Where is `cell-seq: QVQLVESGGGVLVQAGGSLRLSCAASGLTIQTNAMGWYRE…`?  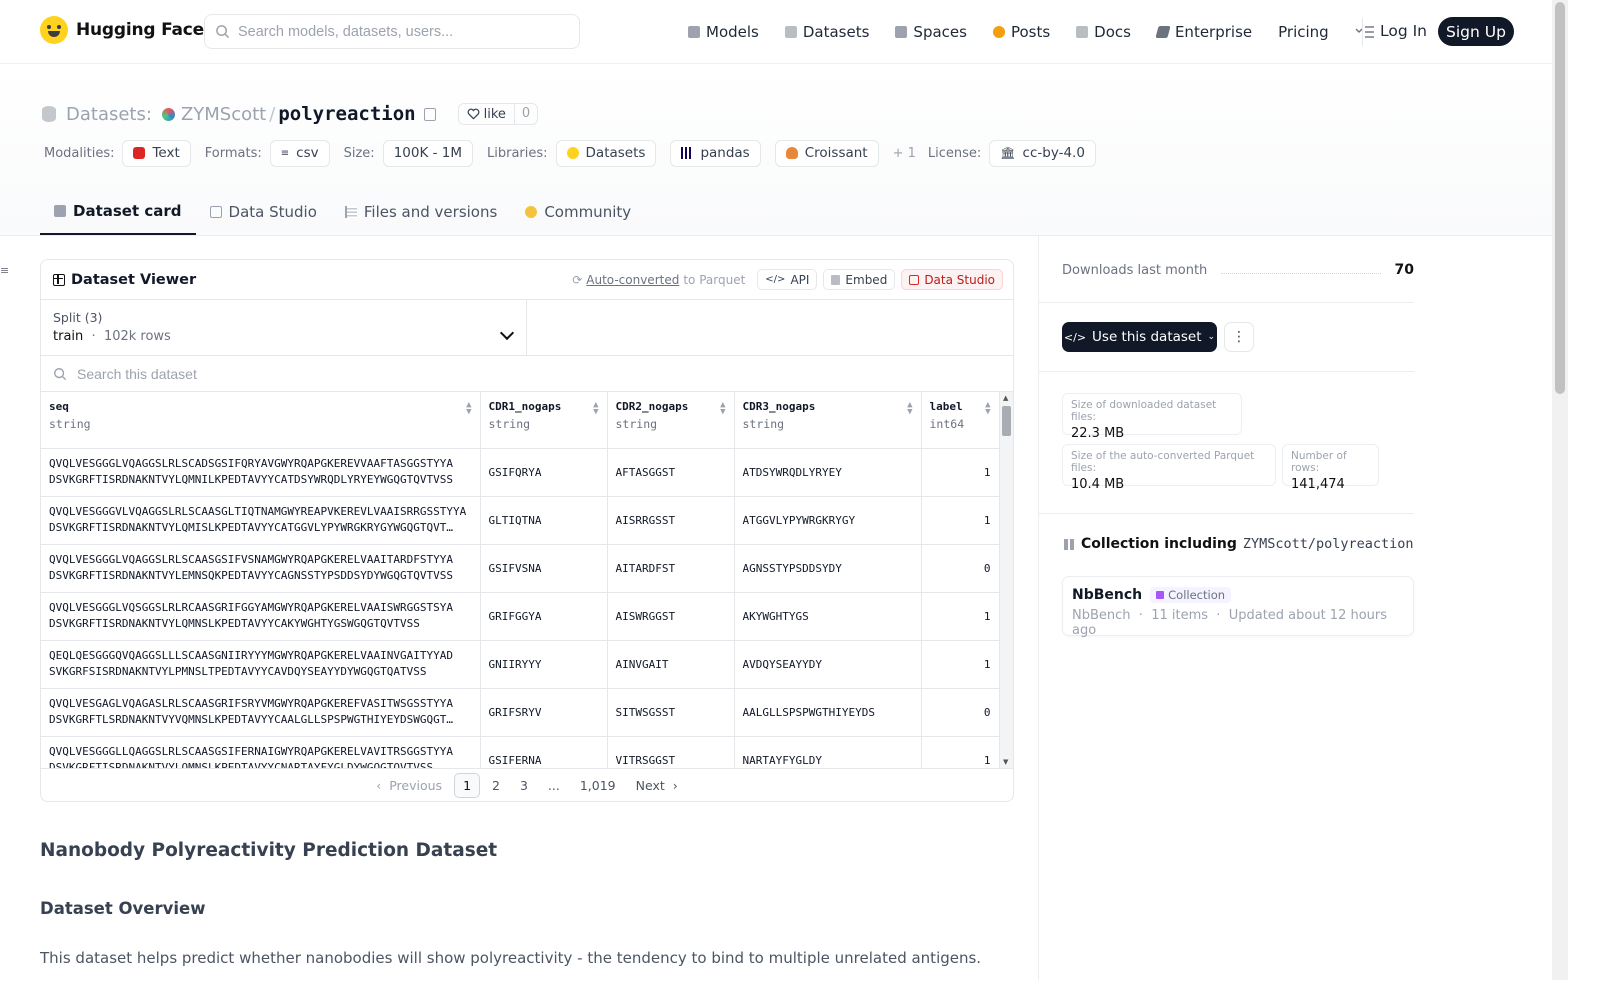 cell-seq: QVQLVESGGGVLVQAGGSLRLSCAASGLTIQTNAMGWYRE… is located at coordinates (261, 520).